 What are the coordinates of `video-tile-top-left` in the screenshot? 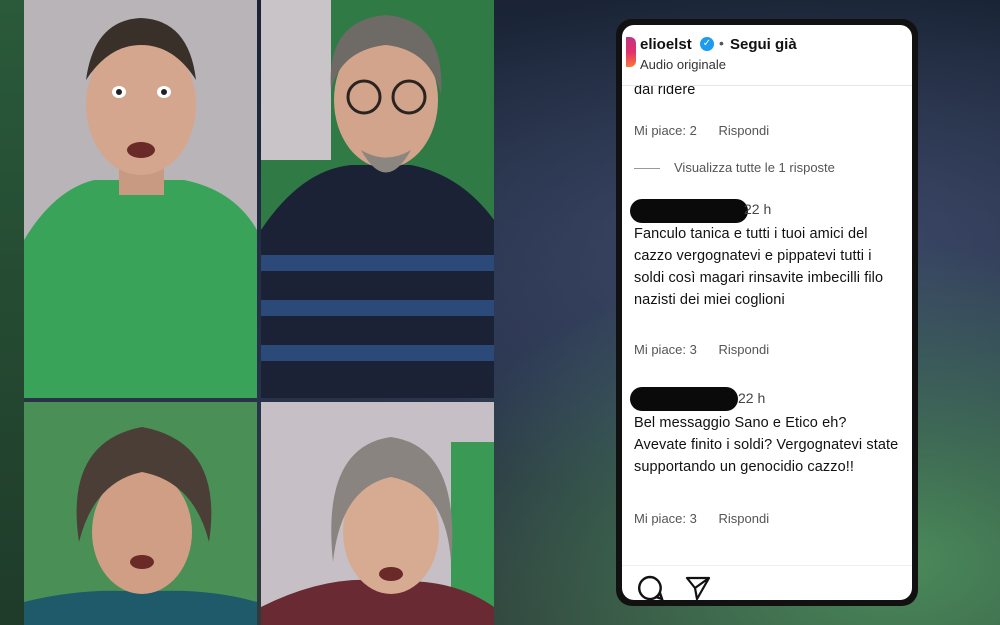 It's located at (140, 199).